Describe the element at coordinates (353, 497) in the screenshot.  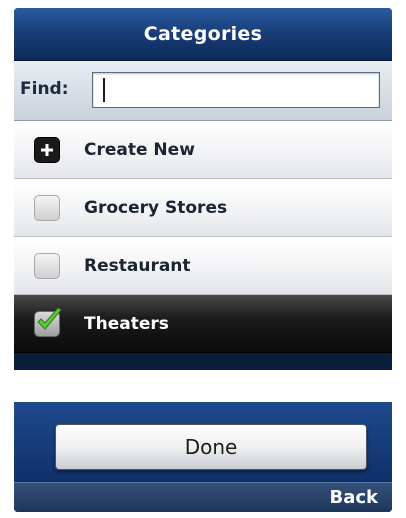
I see `back-softkey: Back` at that location.